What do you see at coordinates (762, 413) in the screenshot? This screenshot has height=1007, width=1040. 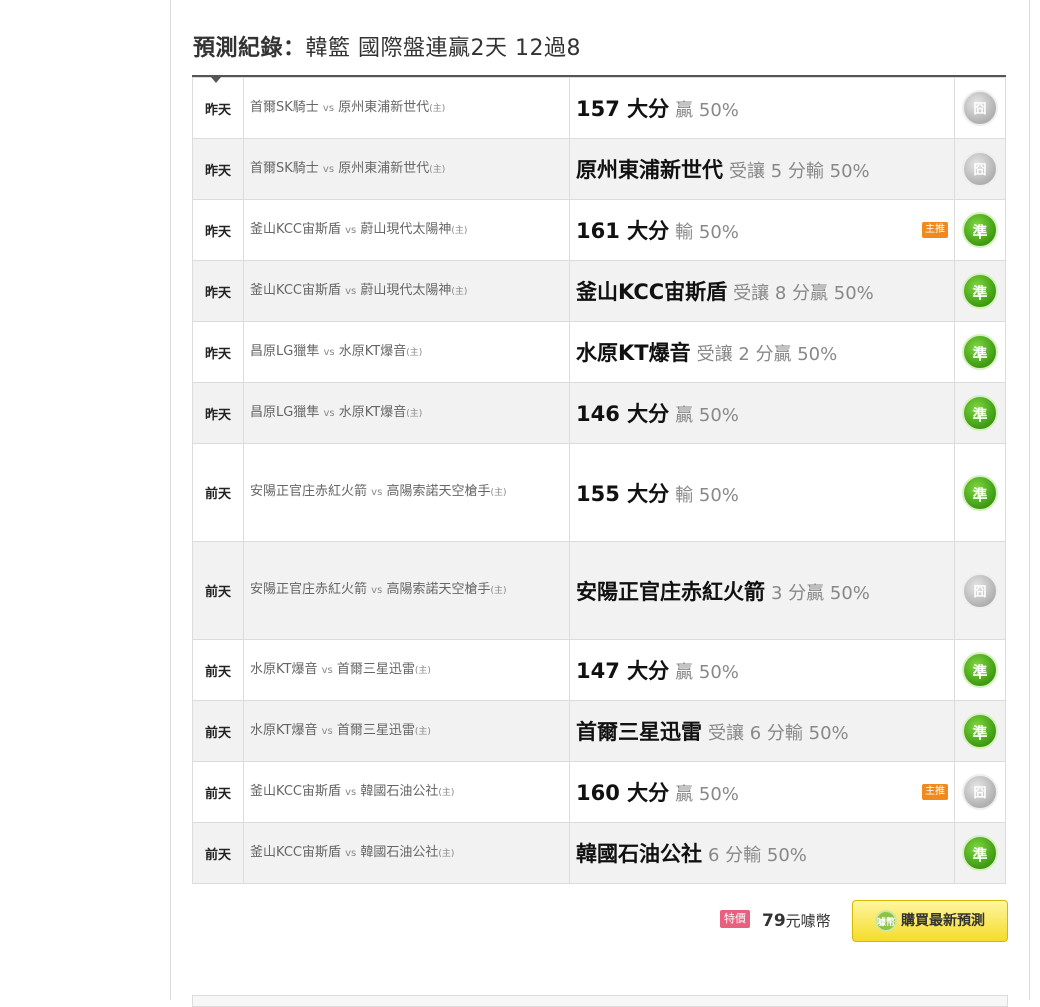 I see `pick-cell: 146 大分贏 50%` at bounding box center [762, 413].